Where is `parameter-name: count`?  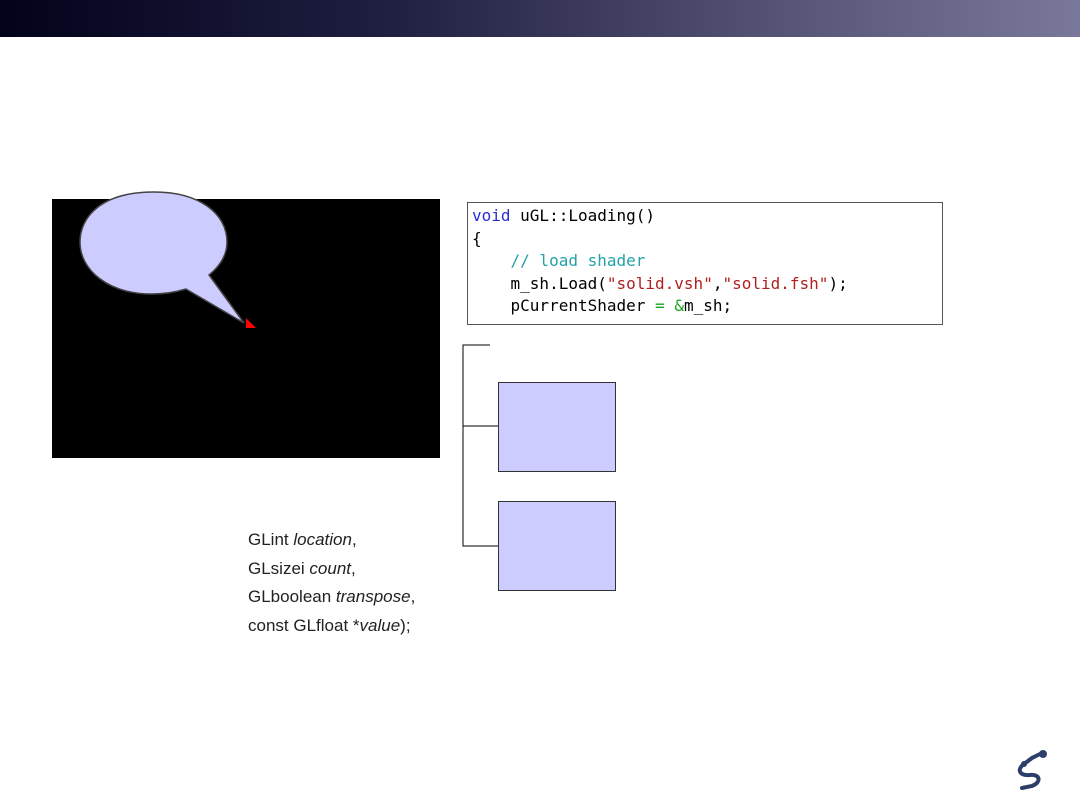 parameter-name: count is located at coordinates (330, 568).